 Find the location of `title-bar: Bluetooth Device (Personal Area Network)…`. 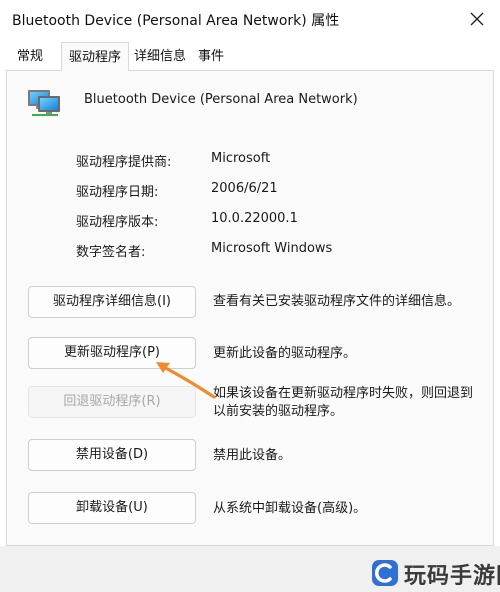

title-bar: Bluetooth Device (Personal Area Network)… is located at coordinates (250, 19).